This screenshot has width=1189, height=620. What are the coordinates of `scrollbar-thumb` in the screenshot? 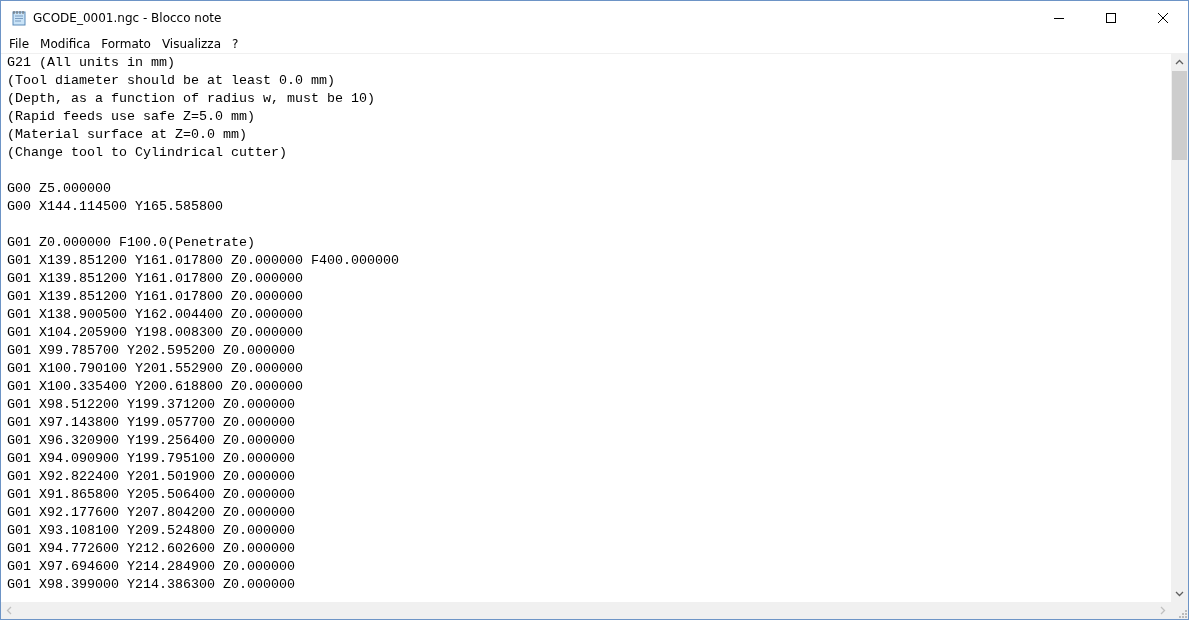 It's located at (1179, 115).